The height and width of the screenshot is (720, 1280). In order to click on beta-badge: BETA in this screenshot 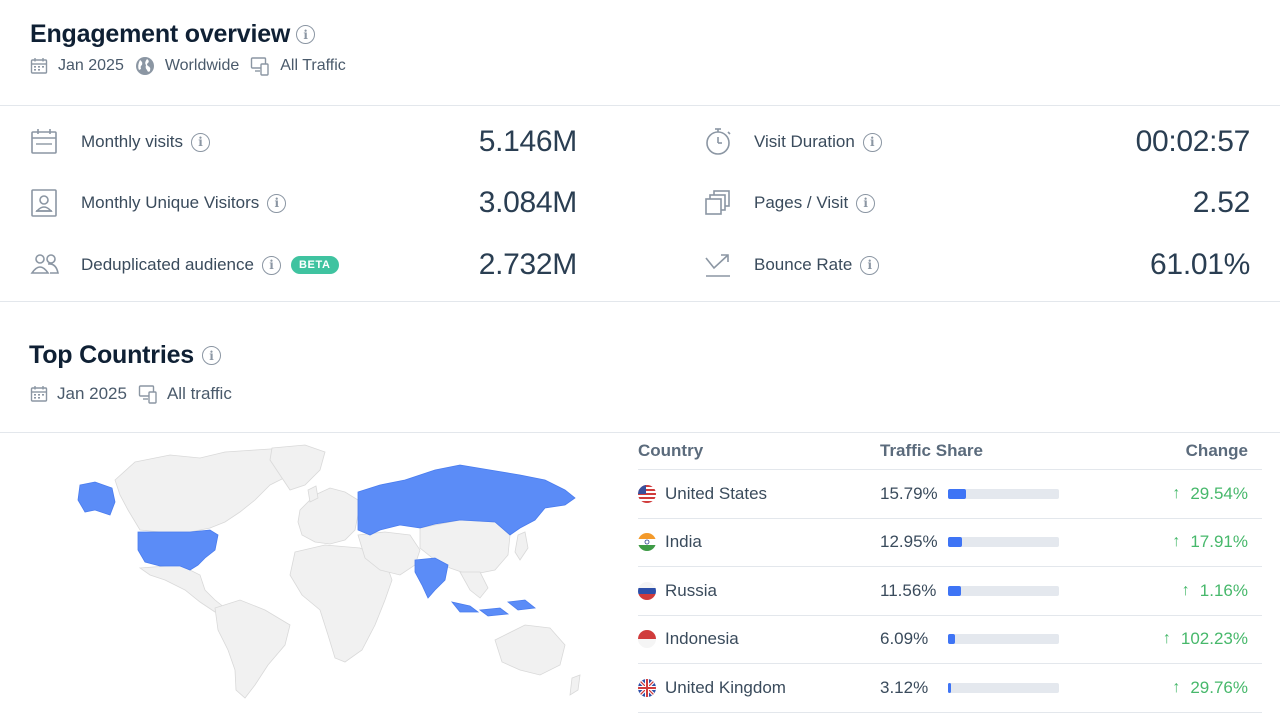, I will do `click(314, 265)`.